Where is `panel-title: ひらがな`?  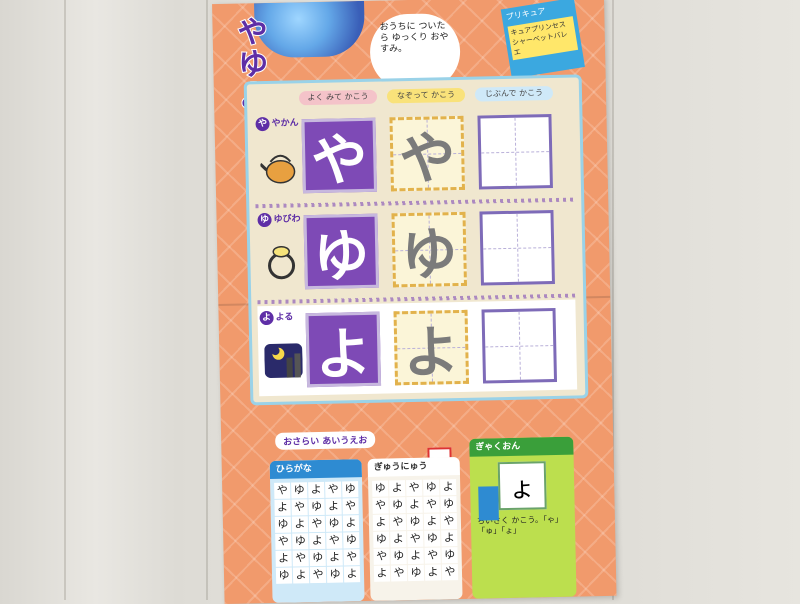
panel-title: ひらがな is located at coordinates (315, 469).